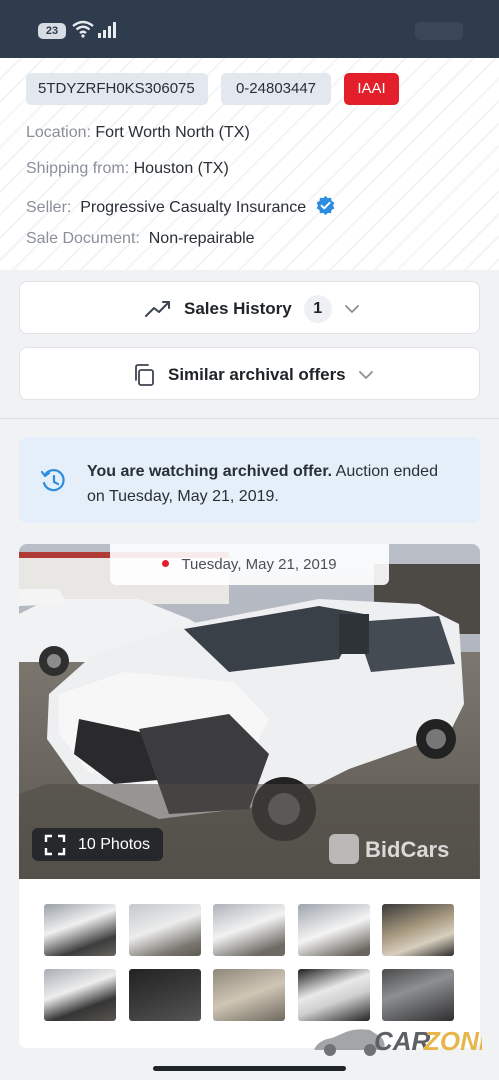  I want to click on verified-badge-icon, so click(325, 205).